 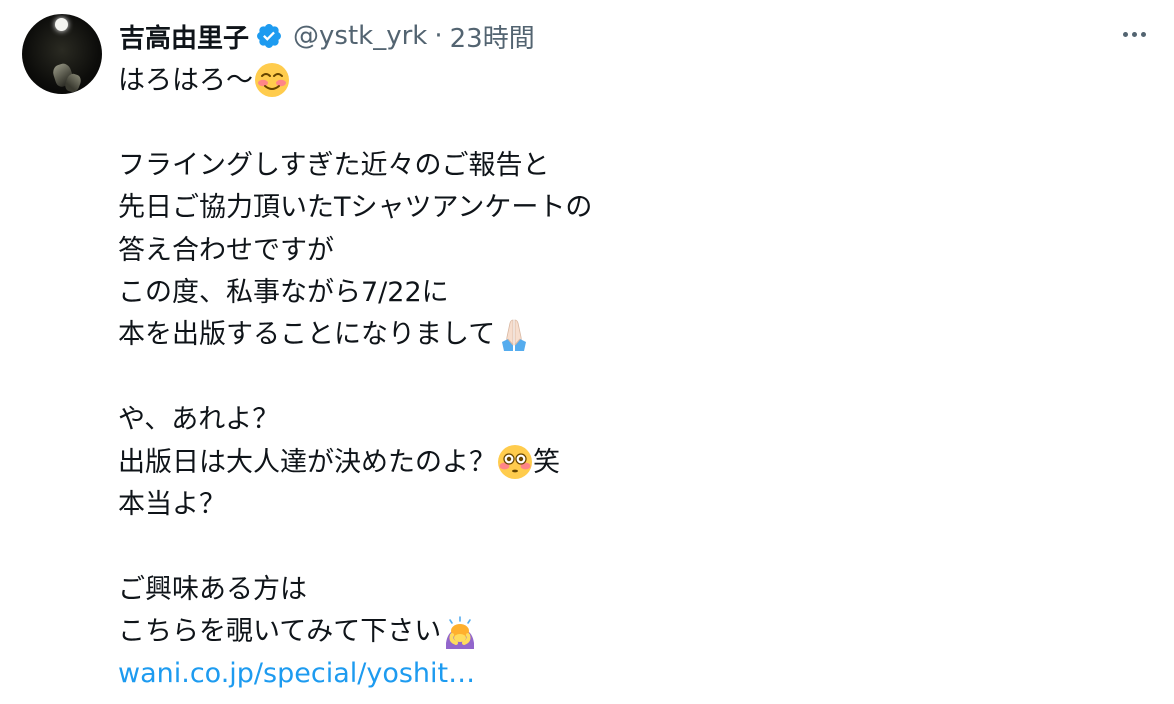 What do you see at coordinates (355, 208) in the screenshot?
I see `tweet-line-text: 先日ご協力頂いたTシャツアンケートの` at bounding box center [355, 208].